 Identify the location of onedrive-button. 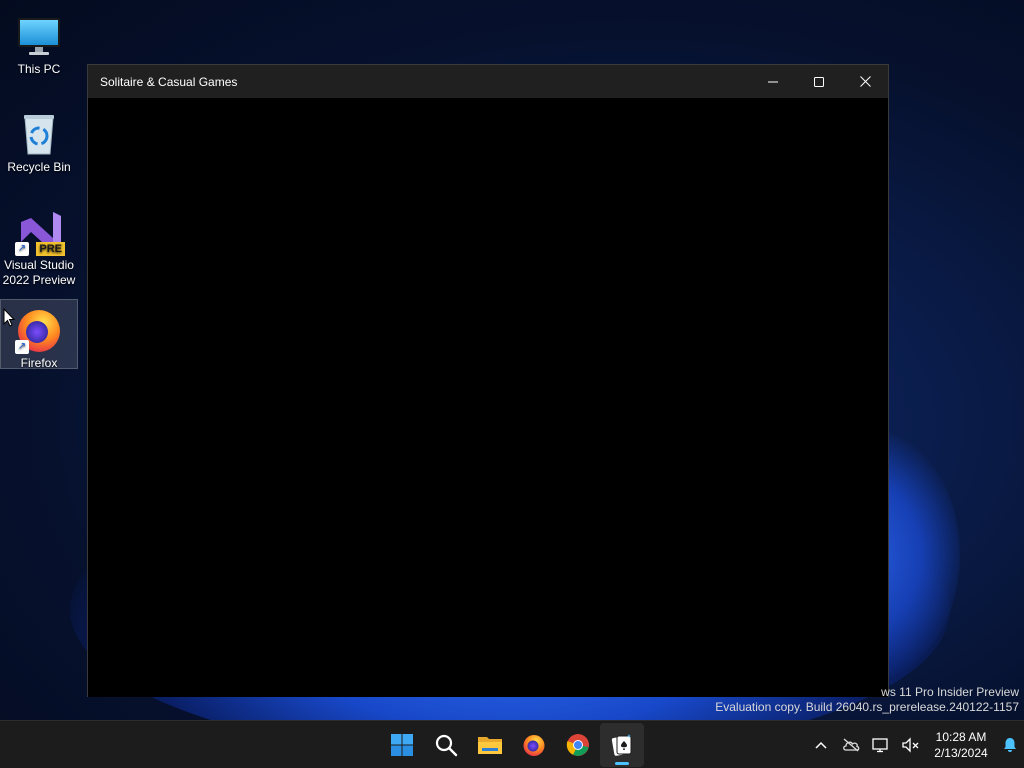
(851, 744).